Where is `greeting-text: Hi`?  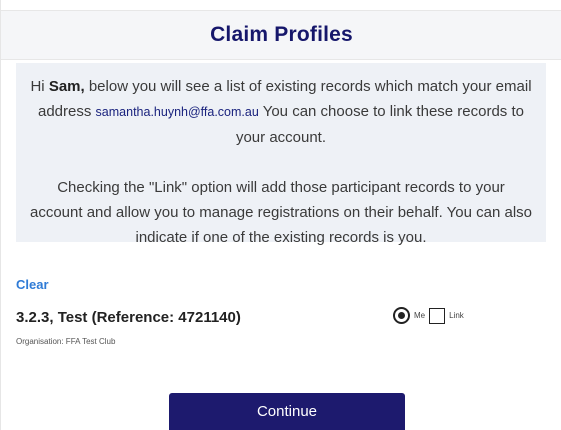 greeting-text: Hi is located at coordinates (39, 86).